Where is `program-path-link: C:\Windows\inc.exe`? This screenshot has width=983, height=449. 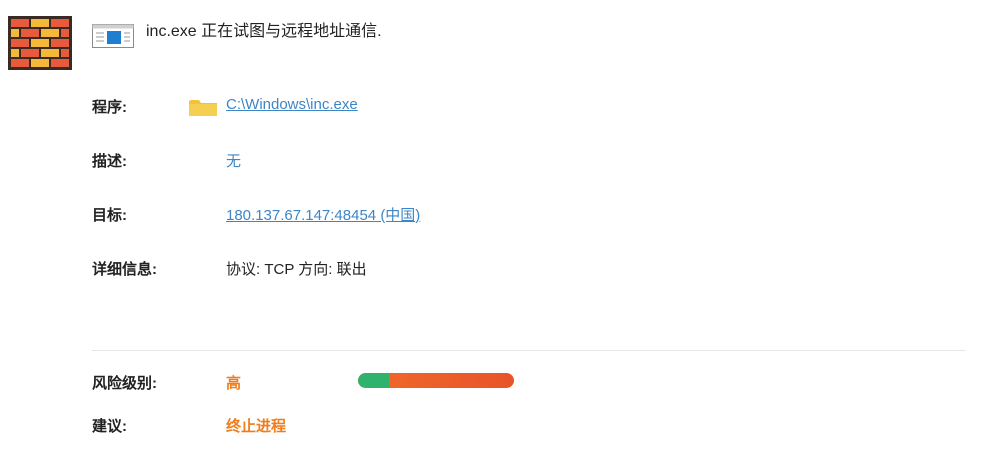
program-path-link: C:\Windows\inc.exe is located at coordinates (292, 104).